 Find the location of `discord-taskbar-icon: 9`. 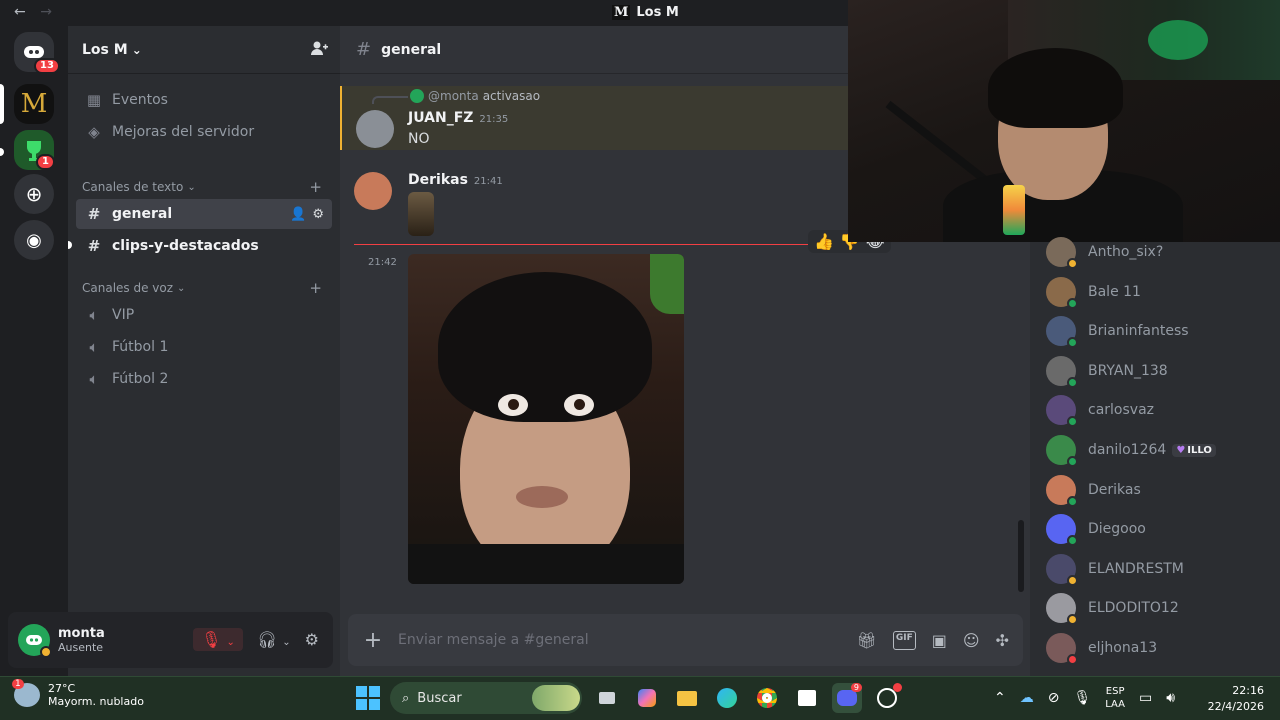

discord-taskbar-icon: 9 is located at coordinates (847, 698).